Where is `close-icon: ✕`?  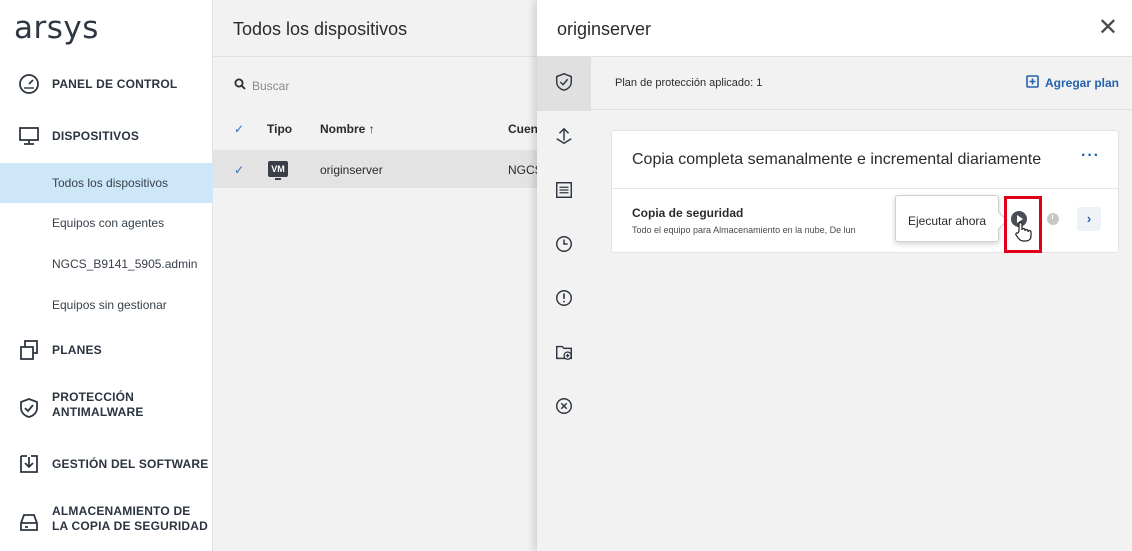
close-icon: ✕ is located at coordinates (1108, 28).